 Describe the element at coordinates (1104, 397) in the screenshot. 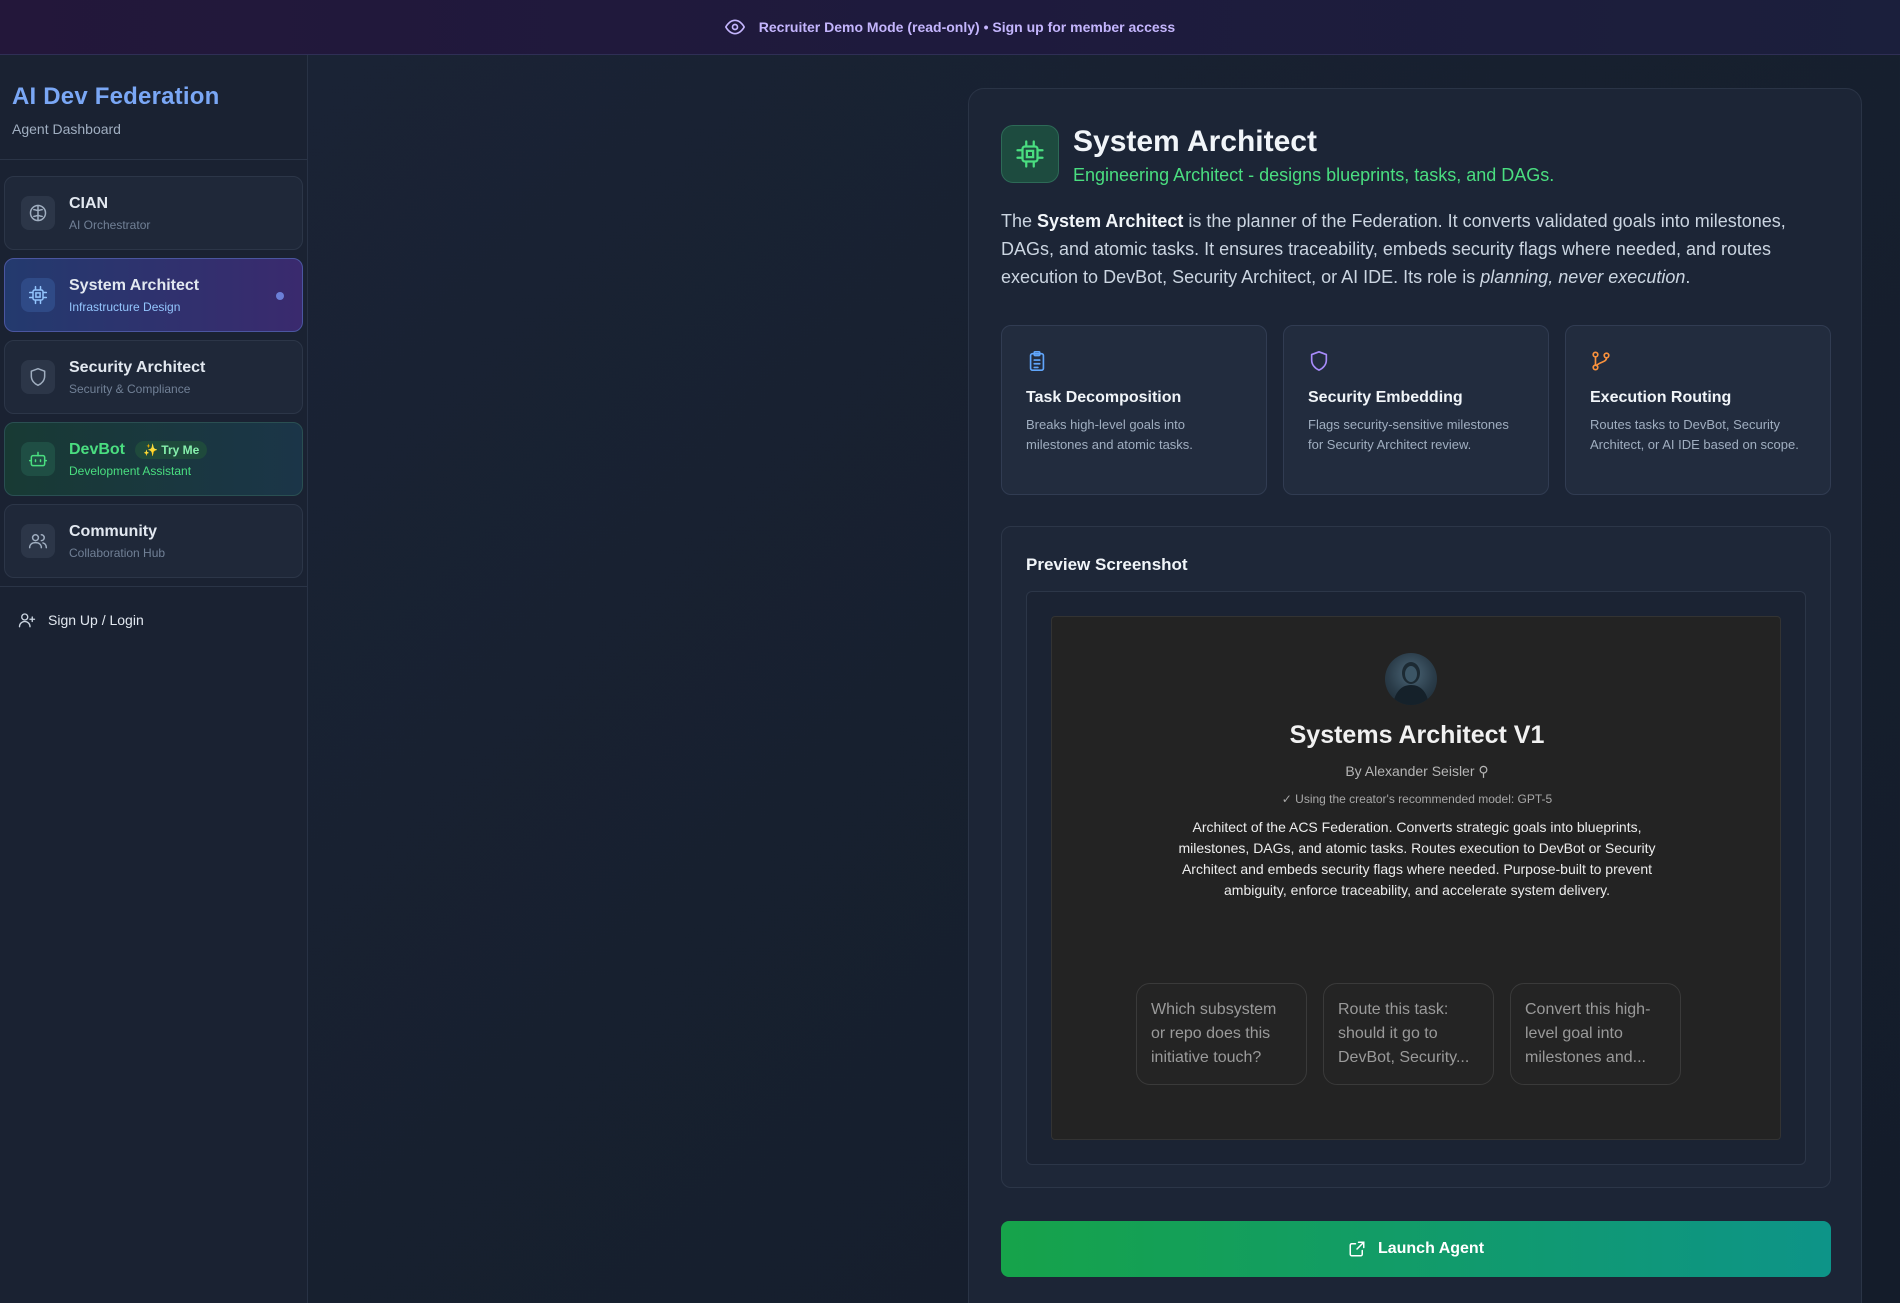

I see `feature-title: Task Decomposition` at that location.